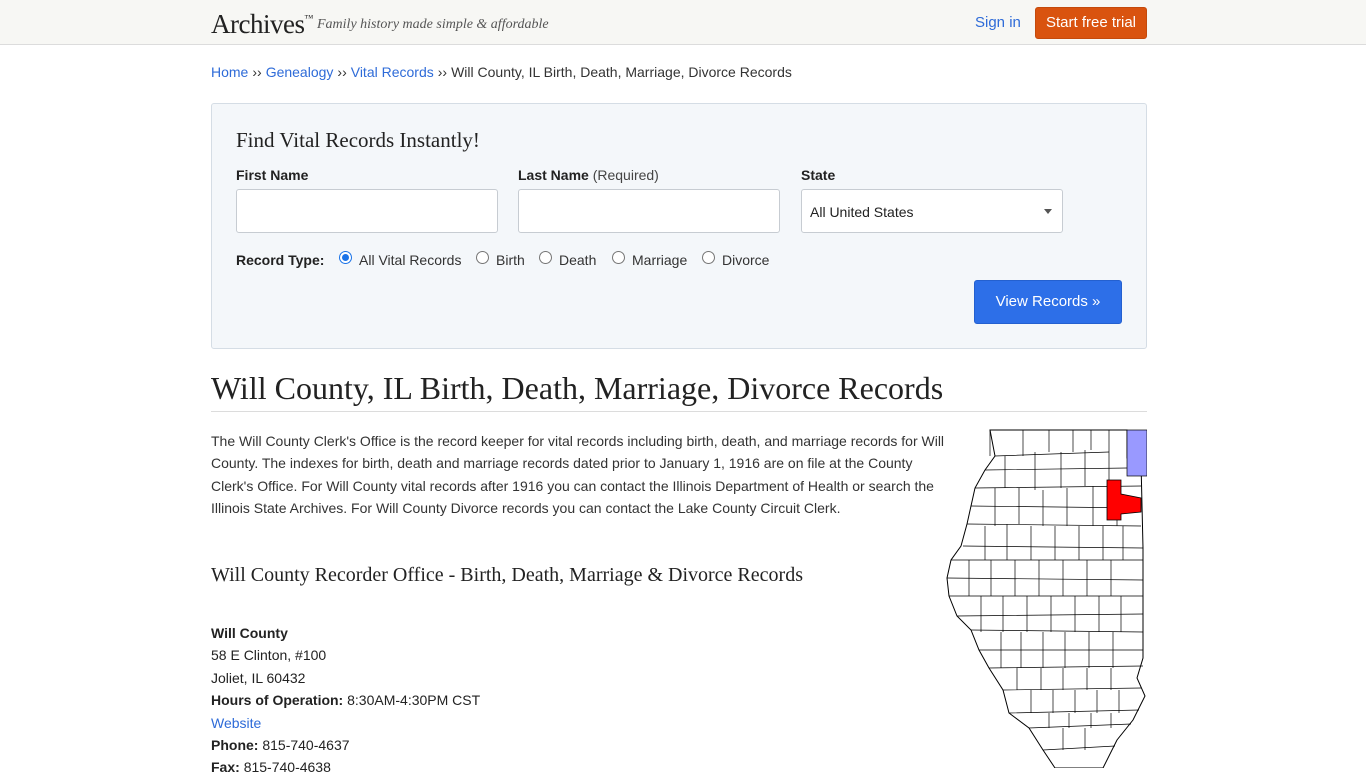 This screenshot has height=779, width=1366. What do you see at coordinates (998, 22) in the screenshot?
I see `sign-in-link: Sign in` at bounding box center [998, 22].